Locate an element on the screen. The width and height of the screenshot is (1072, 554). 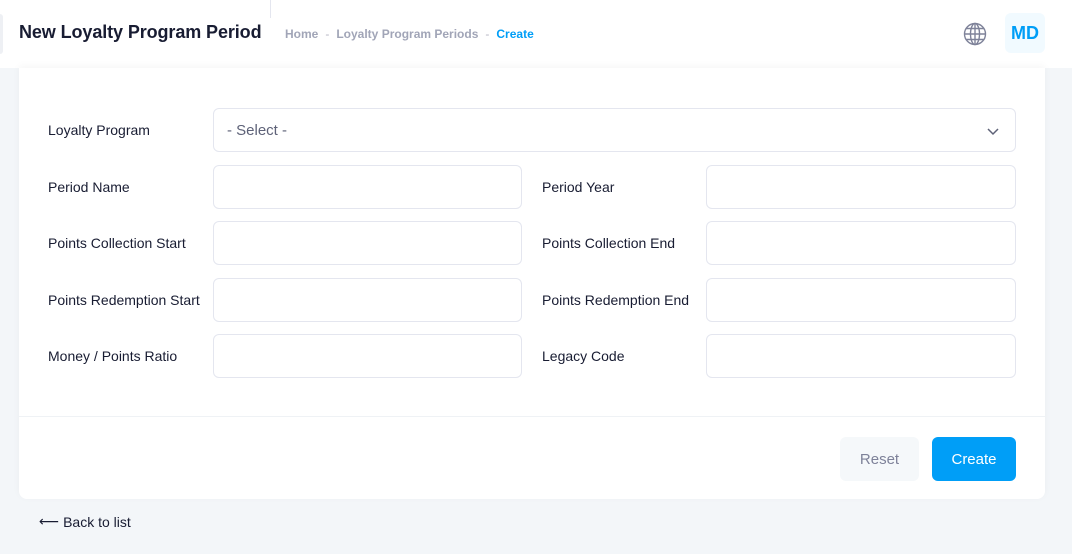
loyalty-program-select: - Select - is located at coordinates (614, 130).